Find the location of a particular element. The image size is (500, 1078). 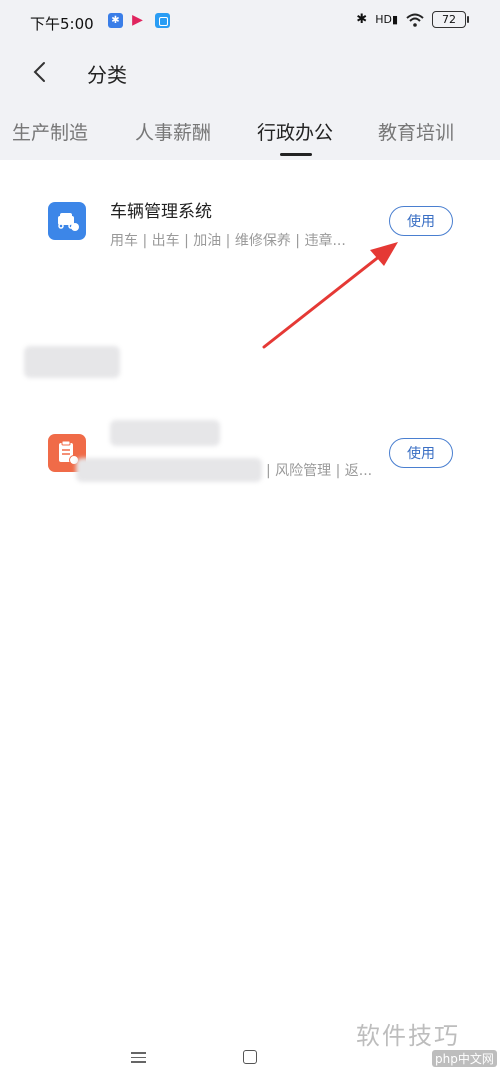

wifi-icon is located at coordinates (415, 20).